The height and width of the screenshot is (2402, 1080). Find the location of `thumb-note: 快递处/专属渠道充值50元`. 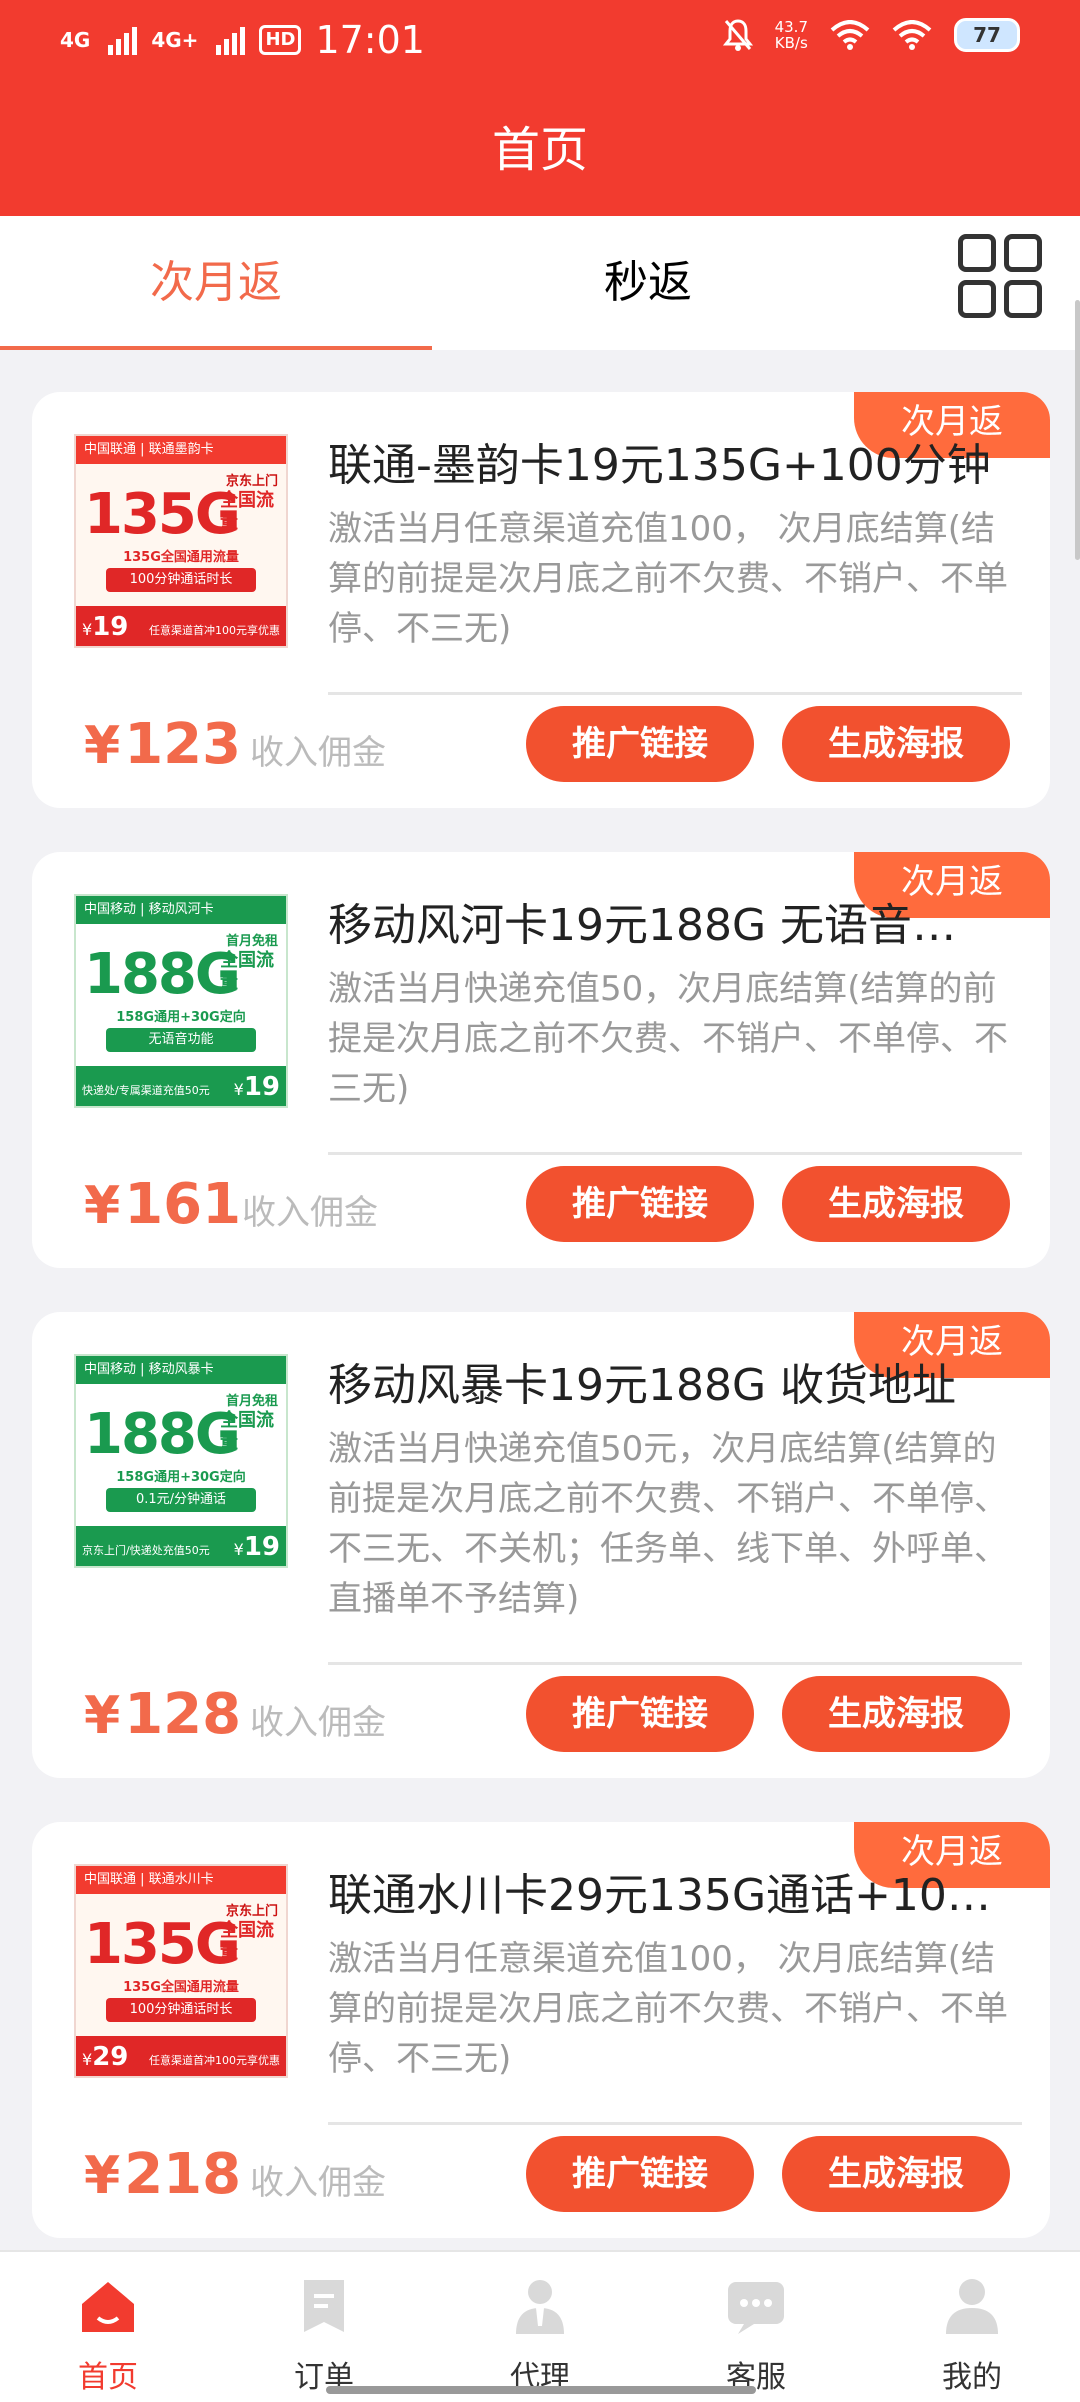

thumb-note: 快递处/专属渠道充值50元 is located at coordinates (146, 1090).